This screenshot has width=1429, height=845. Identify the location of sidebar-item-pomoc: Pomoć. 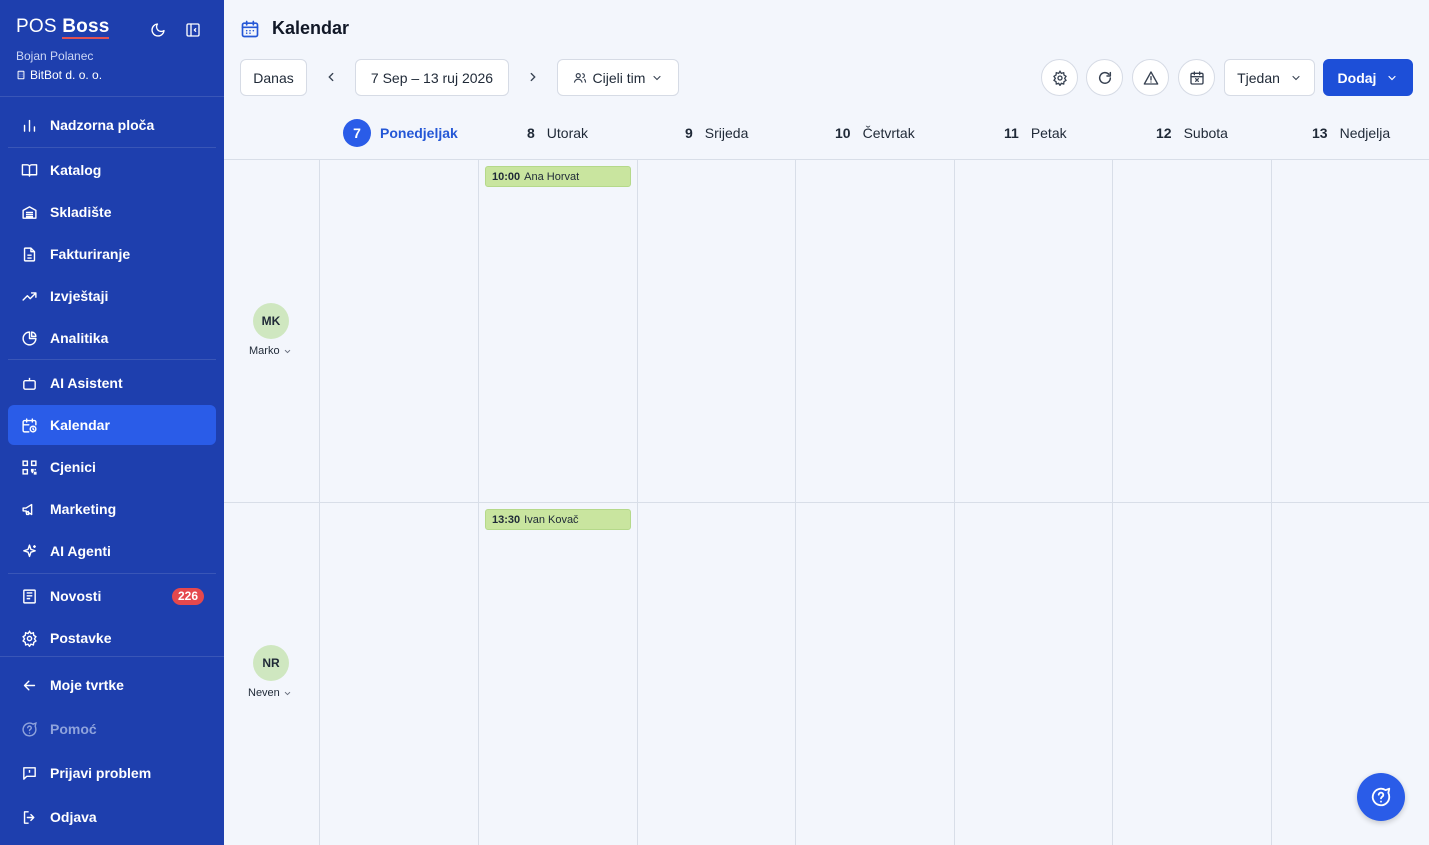
(112, 729).